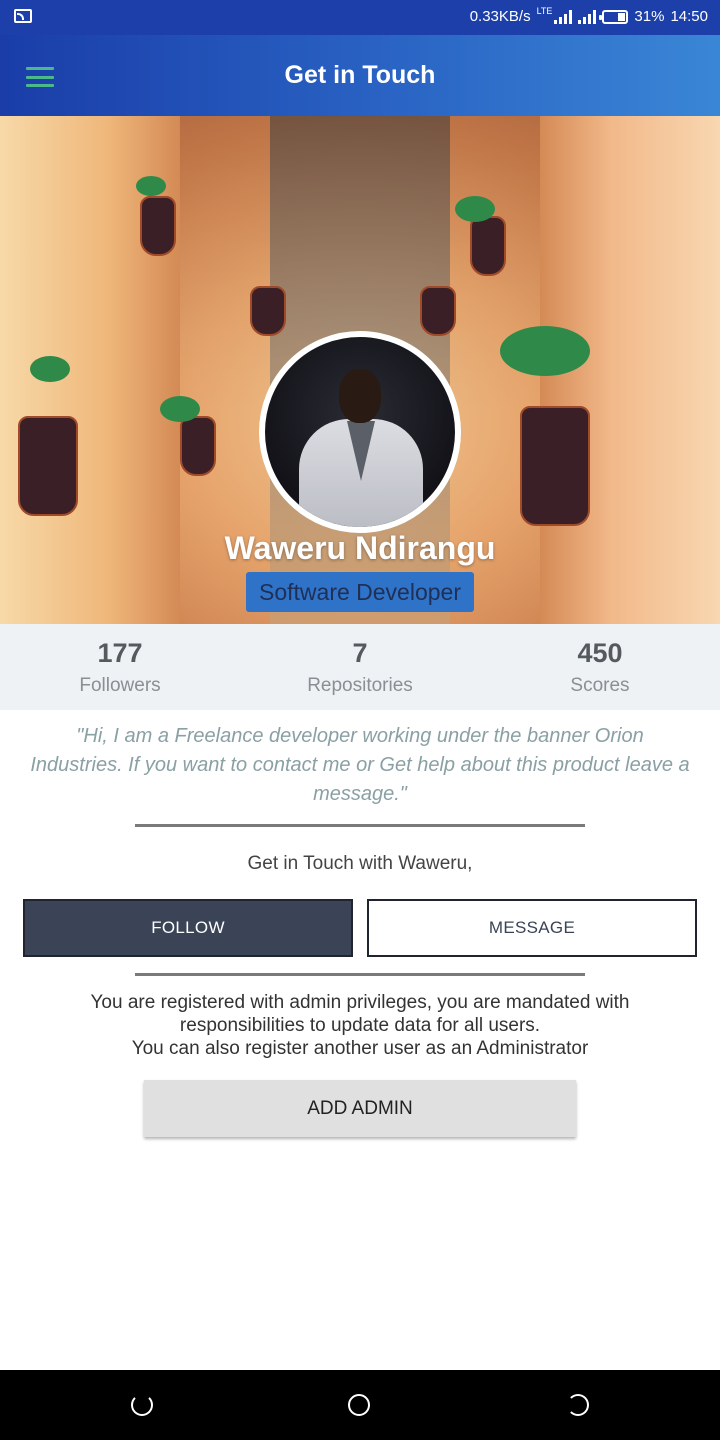 This screenshot has width=720, height=1440. I want to click on stat-repositories: 7 Repositories, so click(360, 667).